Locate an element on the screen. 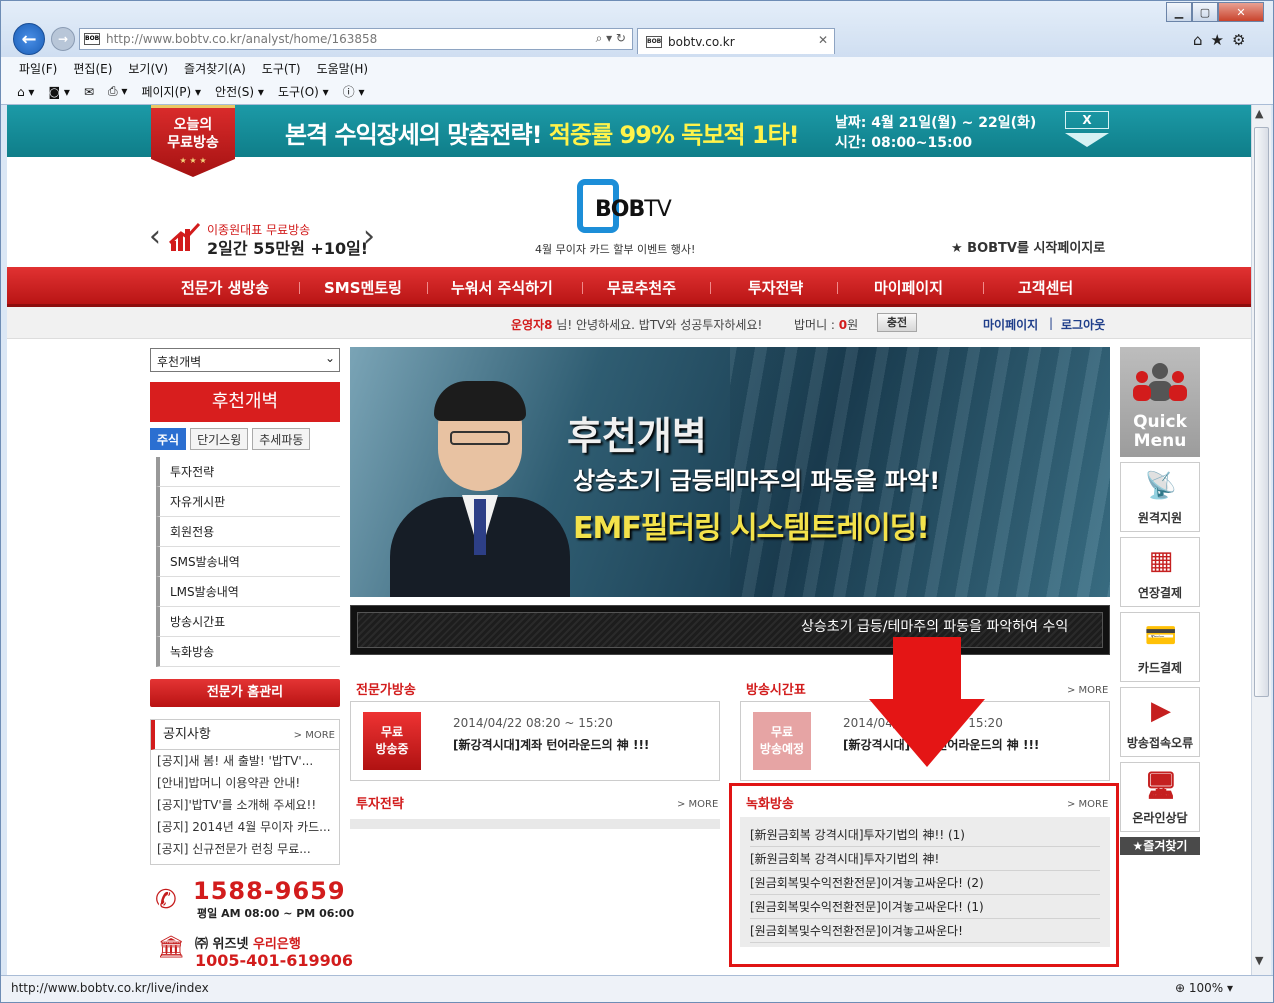 The width and height of the screenshot is (1274, 1003). close-window-button: ✕ is located at coordinates (1241, 12).